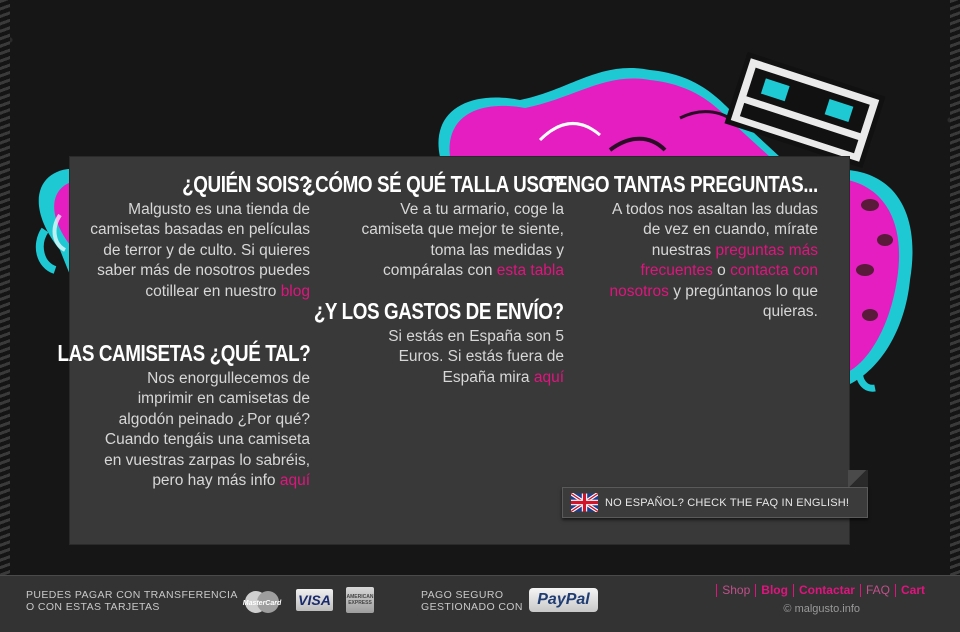 This screenshot has height=632, width=960. I want to click on shirts-info-link: aquí, so click(295, 480).